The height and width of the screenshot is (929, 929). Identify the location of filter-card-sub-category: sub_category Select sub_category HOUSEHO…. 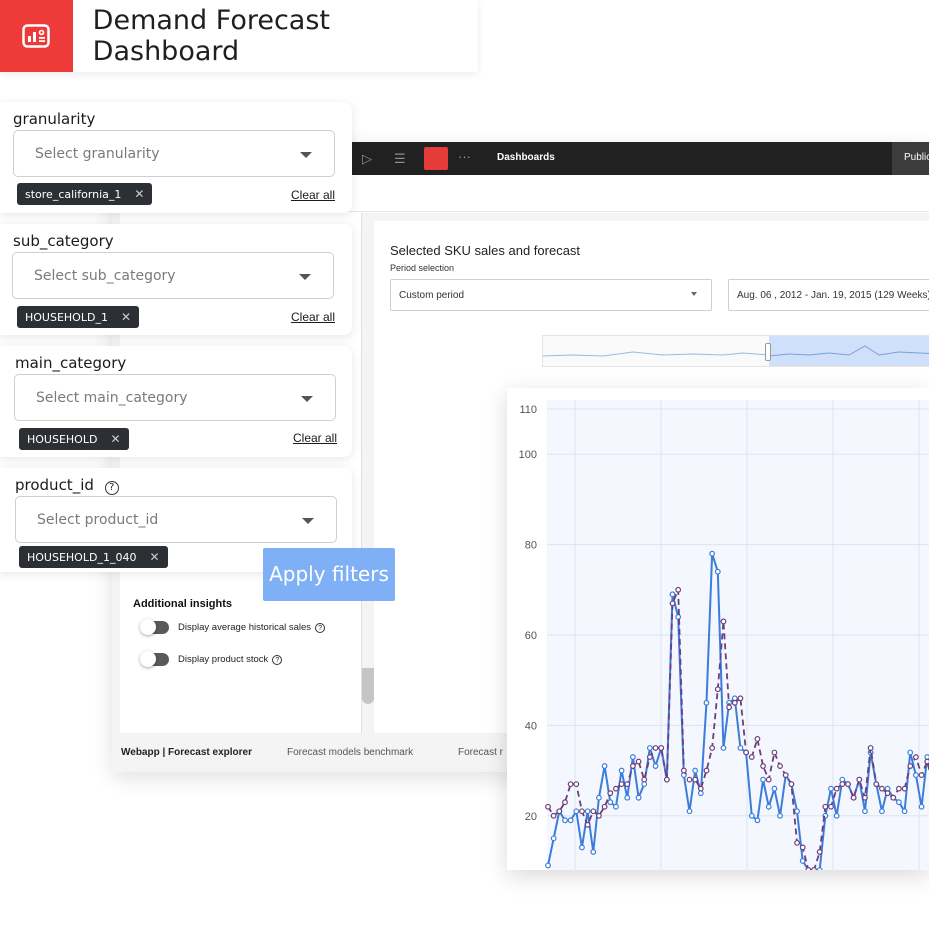
(176, 279).